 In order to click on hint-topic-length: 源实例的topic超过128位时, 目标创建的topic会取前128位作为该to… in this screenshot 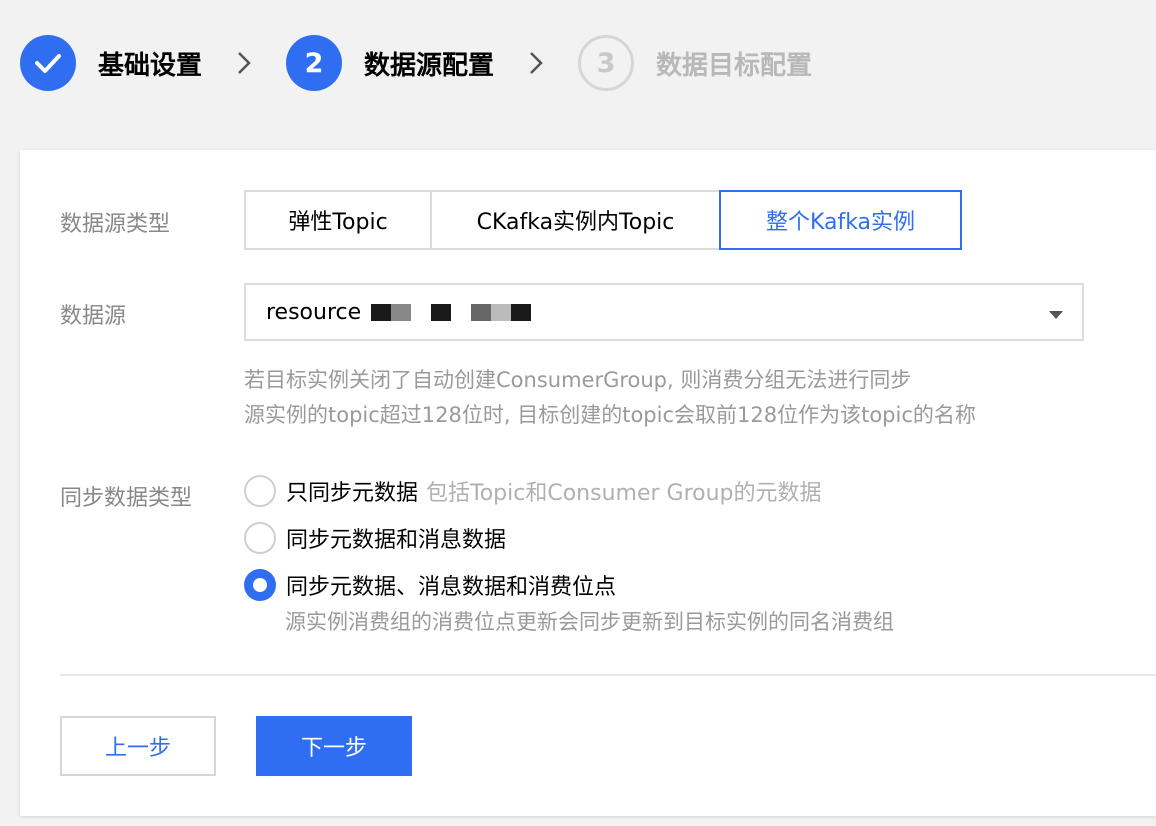, I will do `click(610, 415)`.